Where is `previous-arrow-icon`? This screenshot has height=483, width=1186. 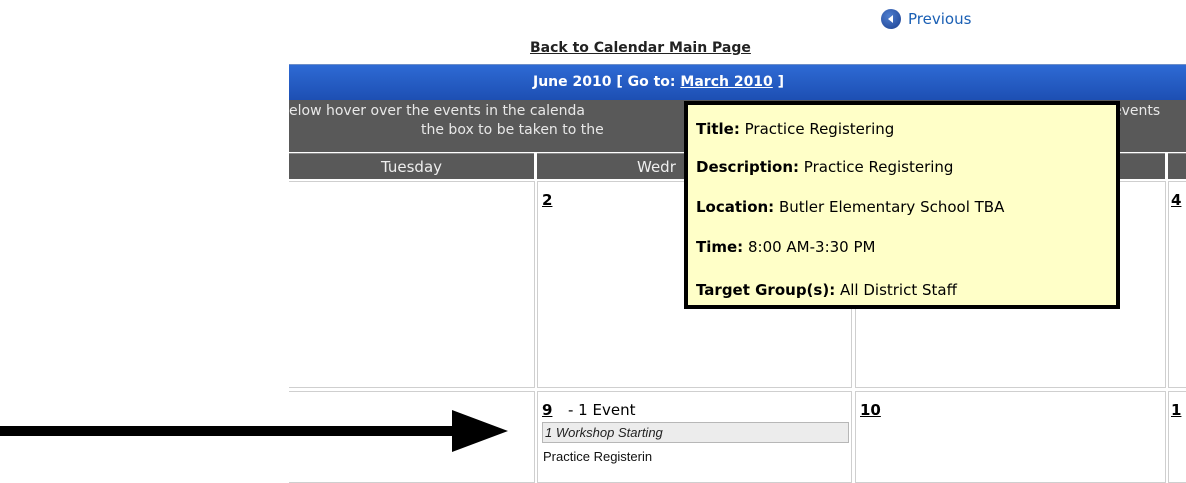
previous-arrow-icon is located at coordinates (891, 19).